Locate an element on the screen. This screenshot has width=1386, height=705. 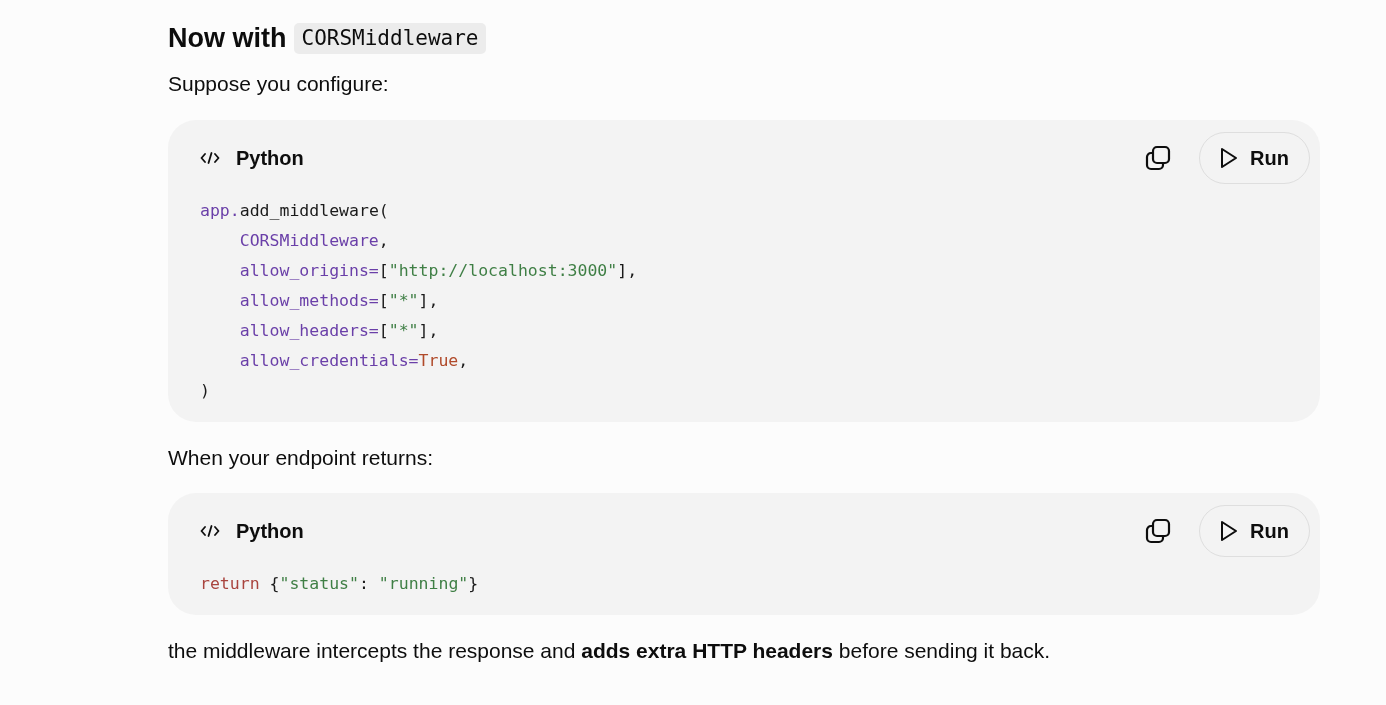
code-line: allow_credentials=True, is located at coordinates (354, 360).